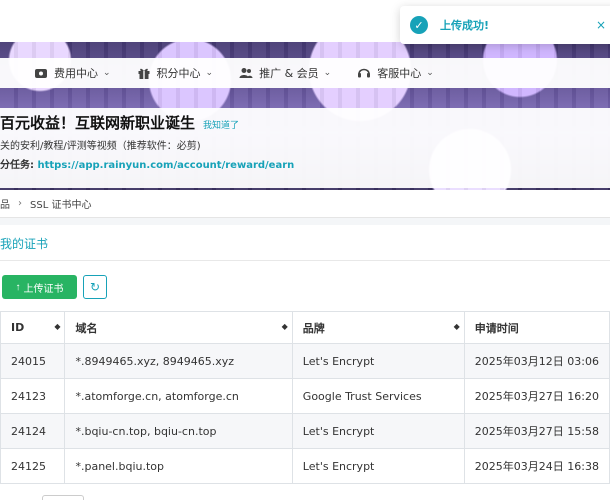 The height and width of the screenshot is (500, 610). Describe the element at coordinates (61, 205) in the screenshot. I see `breadcrumb-current: SSL 证书中心` at that location.